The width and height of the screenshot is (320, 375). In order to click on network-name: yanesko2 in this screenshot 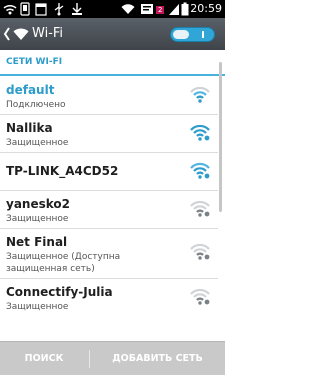, I will do `click(38, 204)`.